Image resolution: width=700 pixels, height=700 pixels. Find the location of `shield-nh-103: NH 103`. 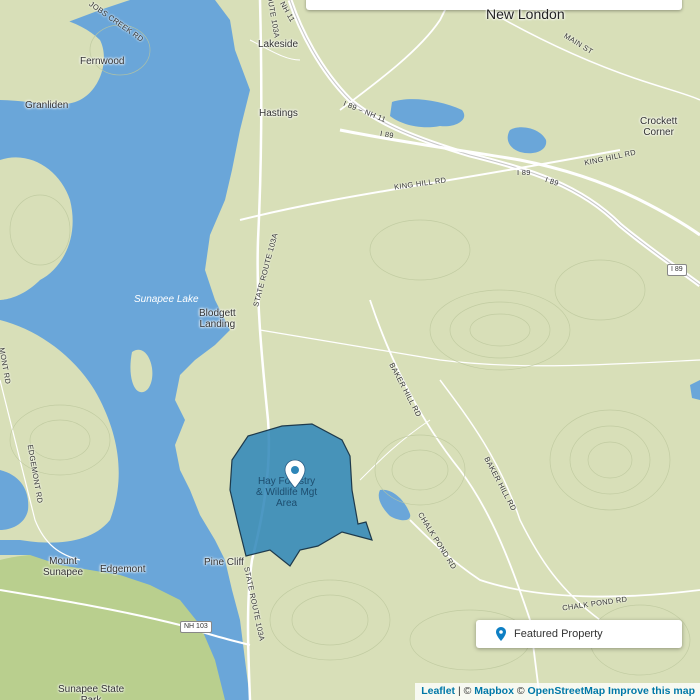

shield-nh-103: NH 103 is located at coordinates (196, 627).